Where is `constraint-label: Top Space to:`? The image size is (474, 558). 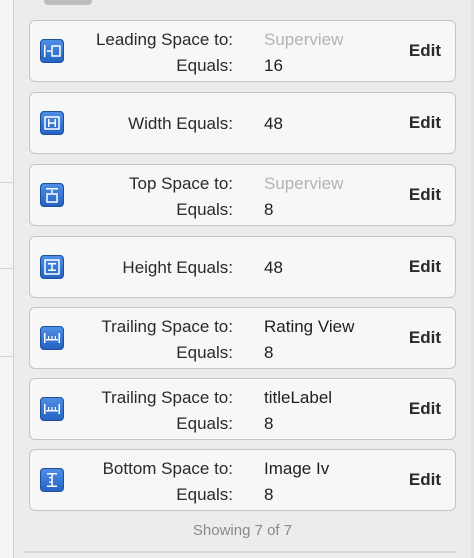
constraint-label: Top Space to: is located at coordinates (181, 183).